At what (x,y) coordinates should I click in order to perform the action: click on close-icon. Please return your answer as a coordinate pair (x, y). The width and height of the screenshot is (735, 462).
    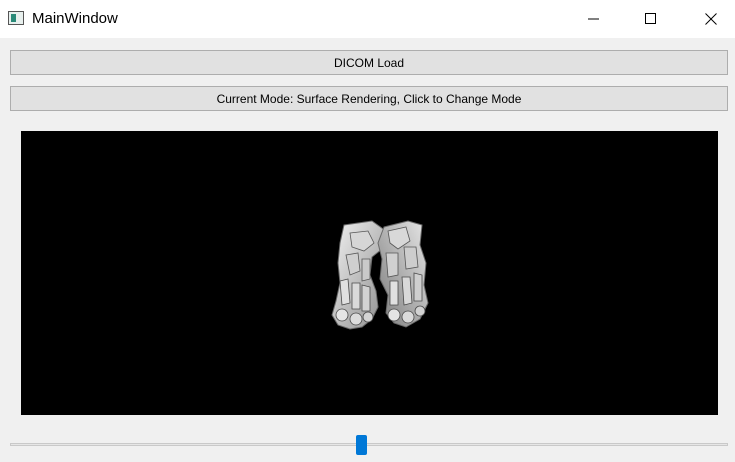
    Looking at the image, I should click on (711, 19).